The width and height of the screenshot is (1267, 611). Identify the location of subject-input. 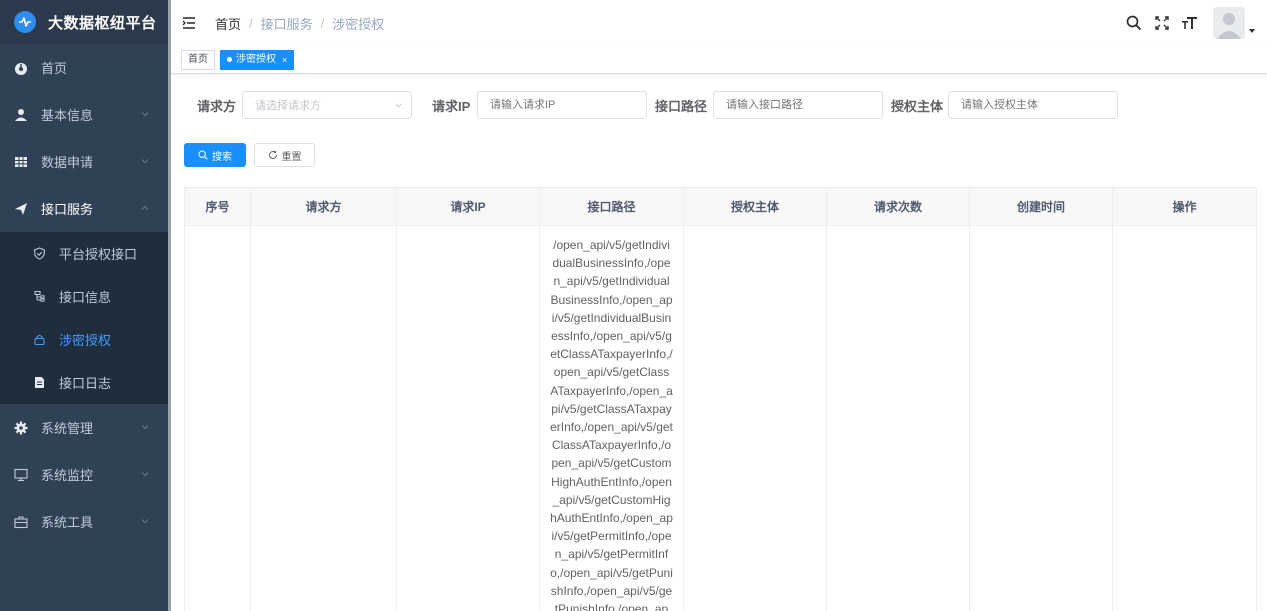
(1033, 105).